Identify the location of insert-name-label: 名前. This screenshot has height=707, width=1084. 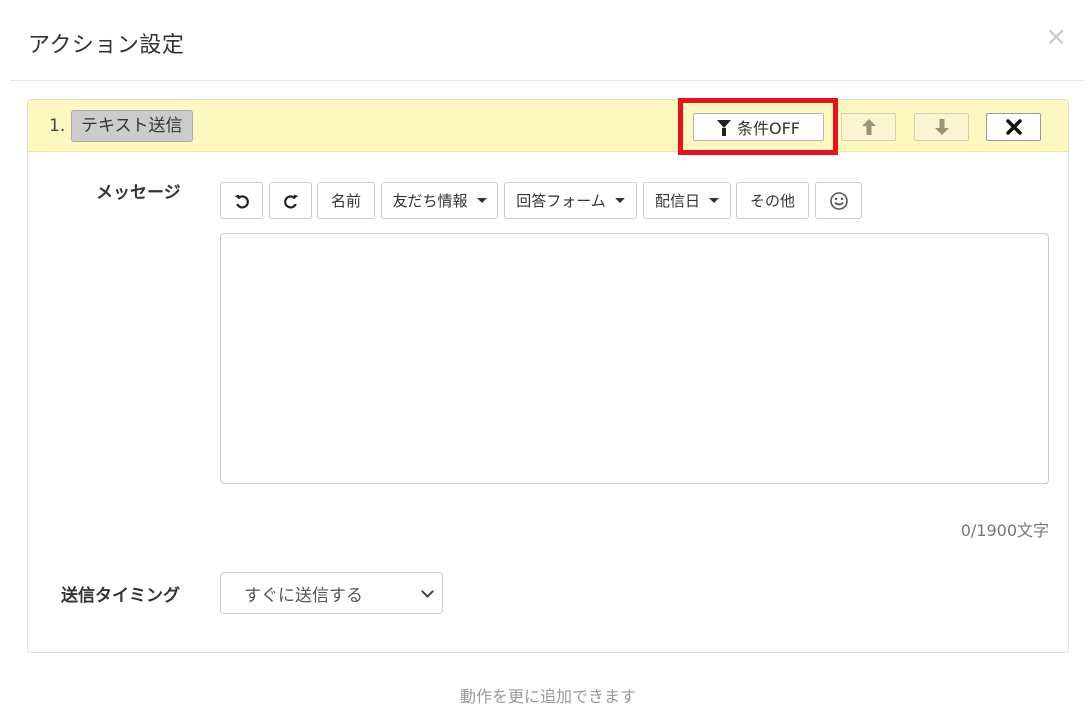
(345, 201).